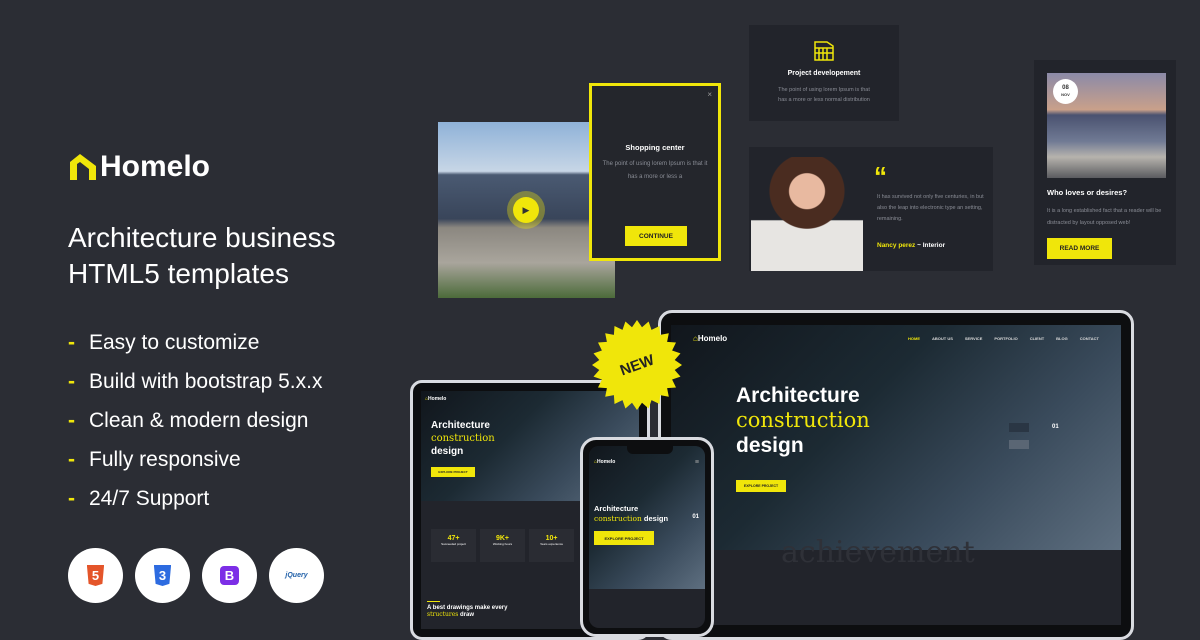 The image size is (1200, 640). Describe the element at coordinates (195, 381) in the screenshot. I see `feature-item: - Build with bootstrap 5.x.x` at that location.